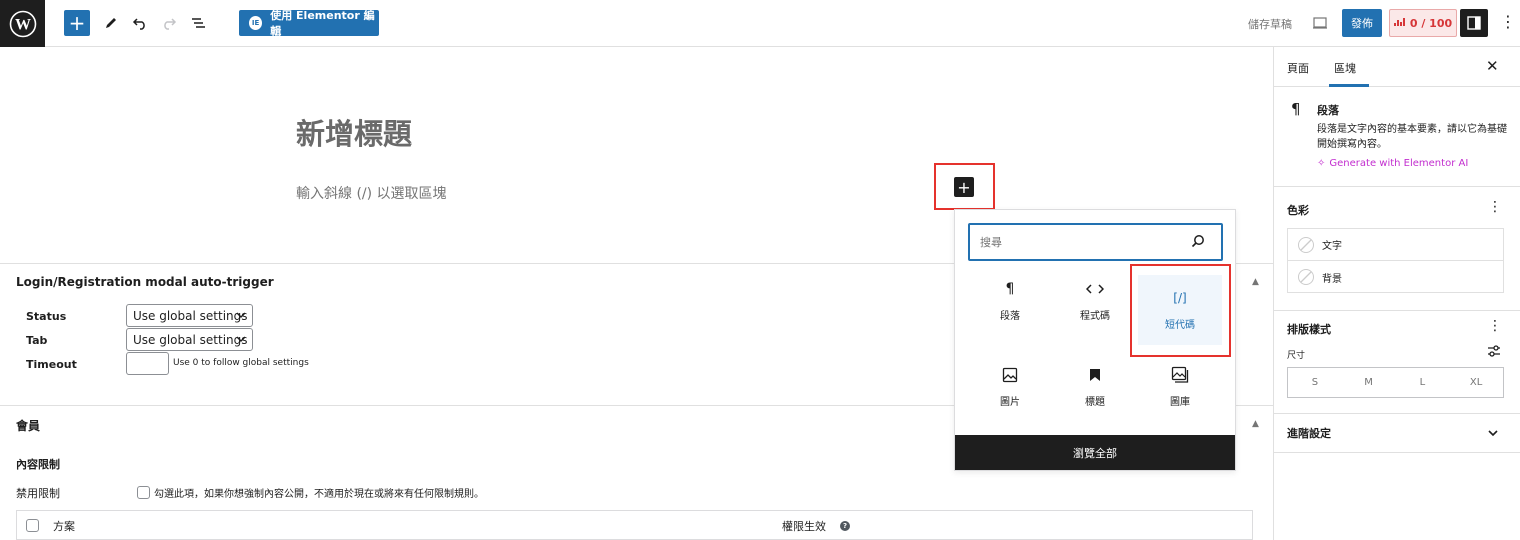 The height and width of the screenshot is (540, 1520). Describe the element at coordinates (1369, 382) in the screenshot. I see `size-option-m: M` at that location.